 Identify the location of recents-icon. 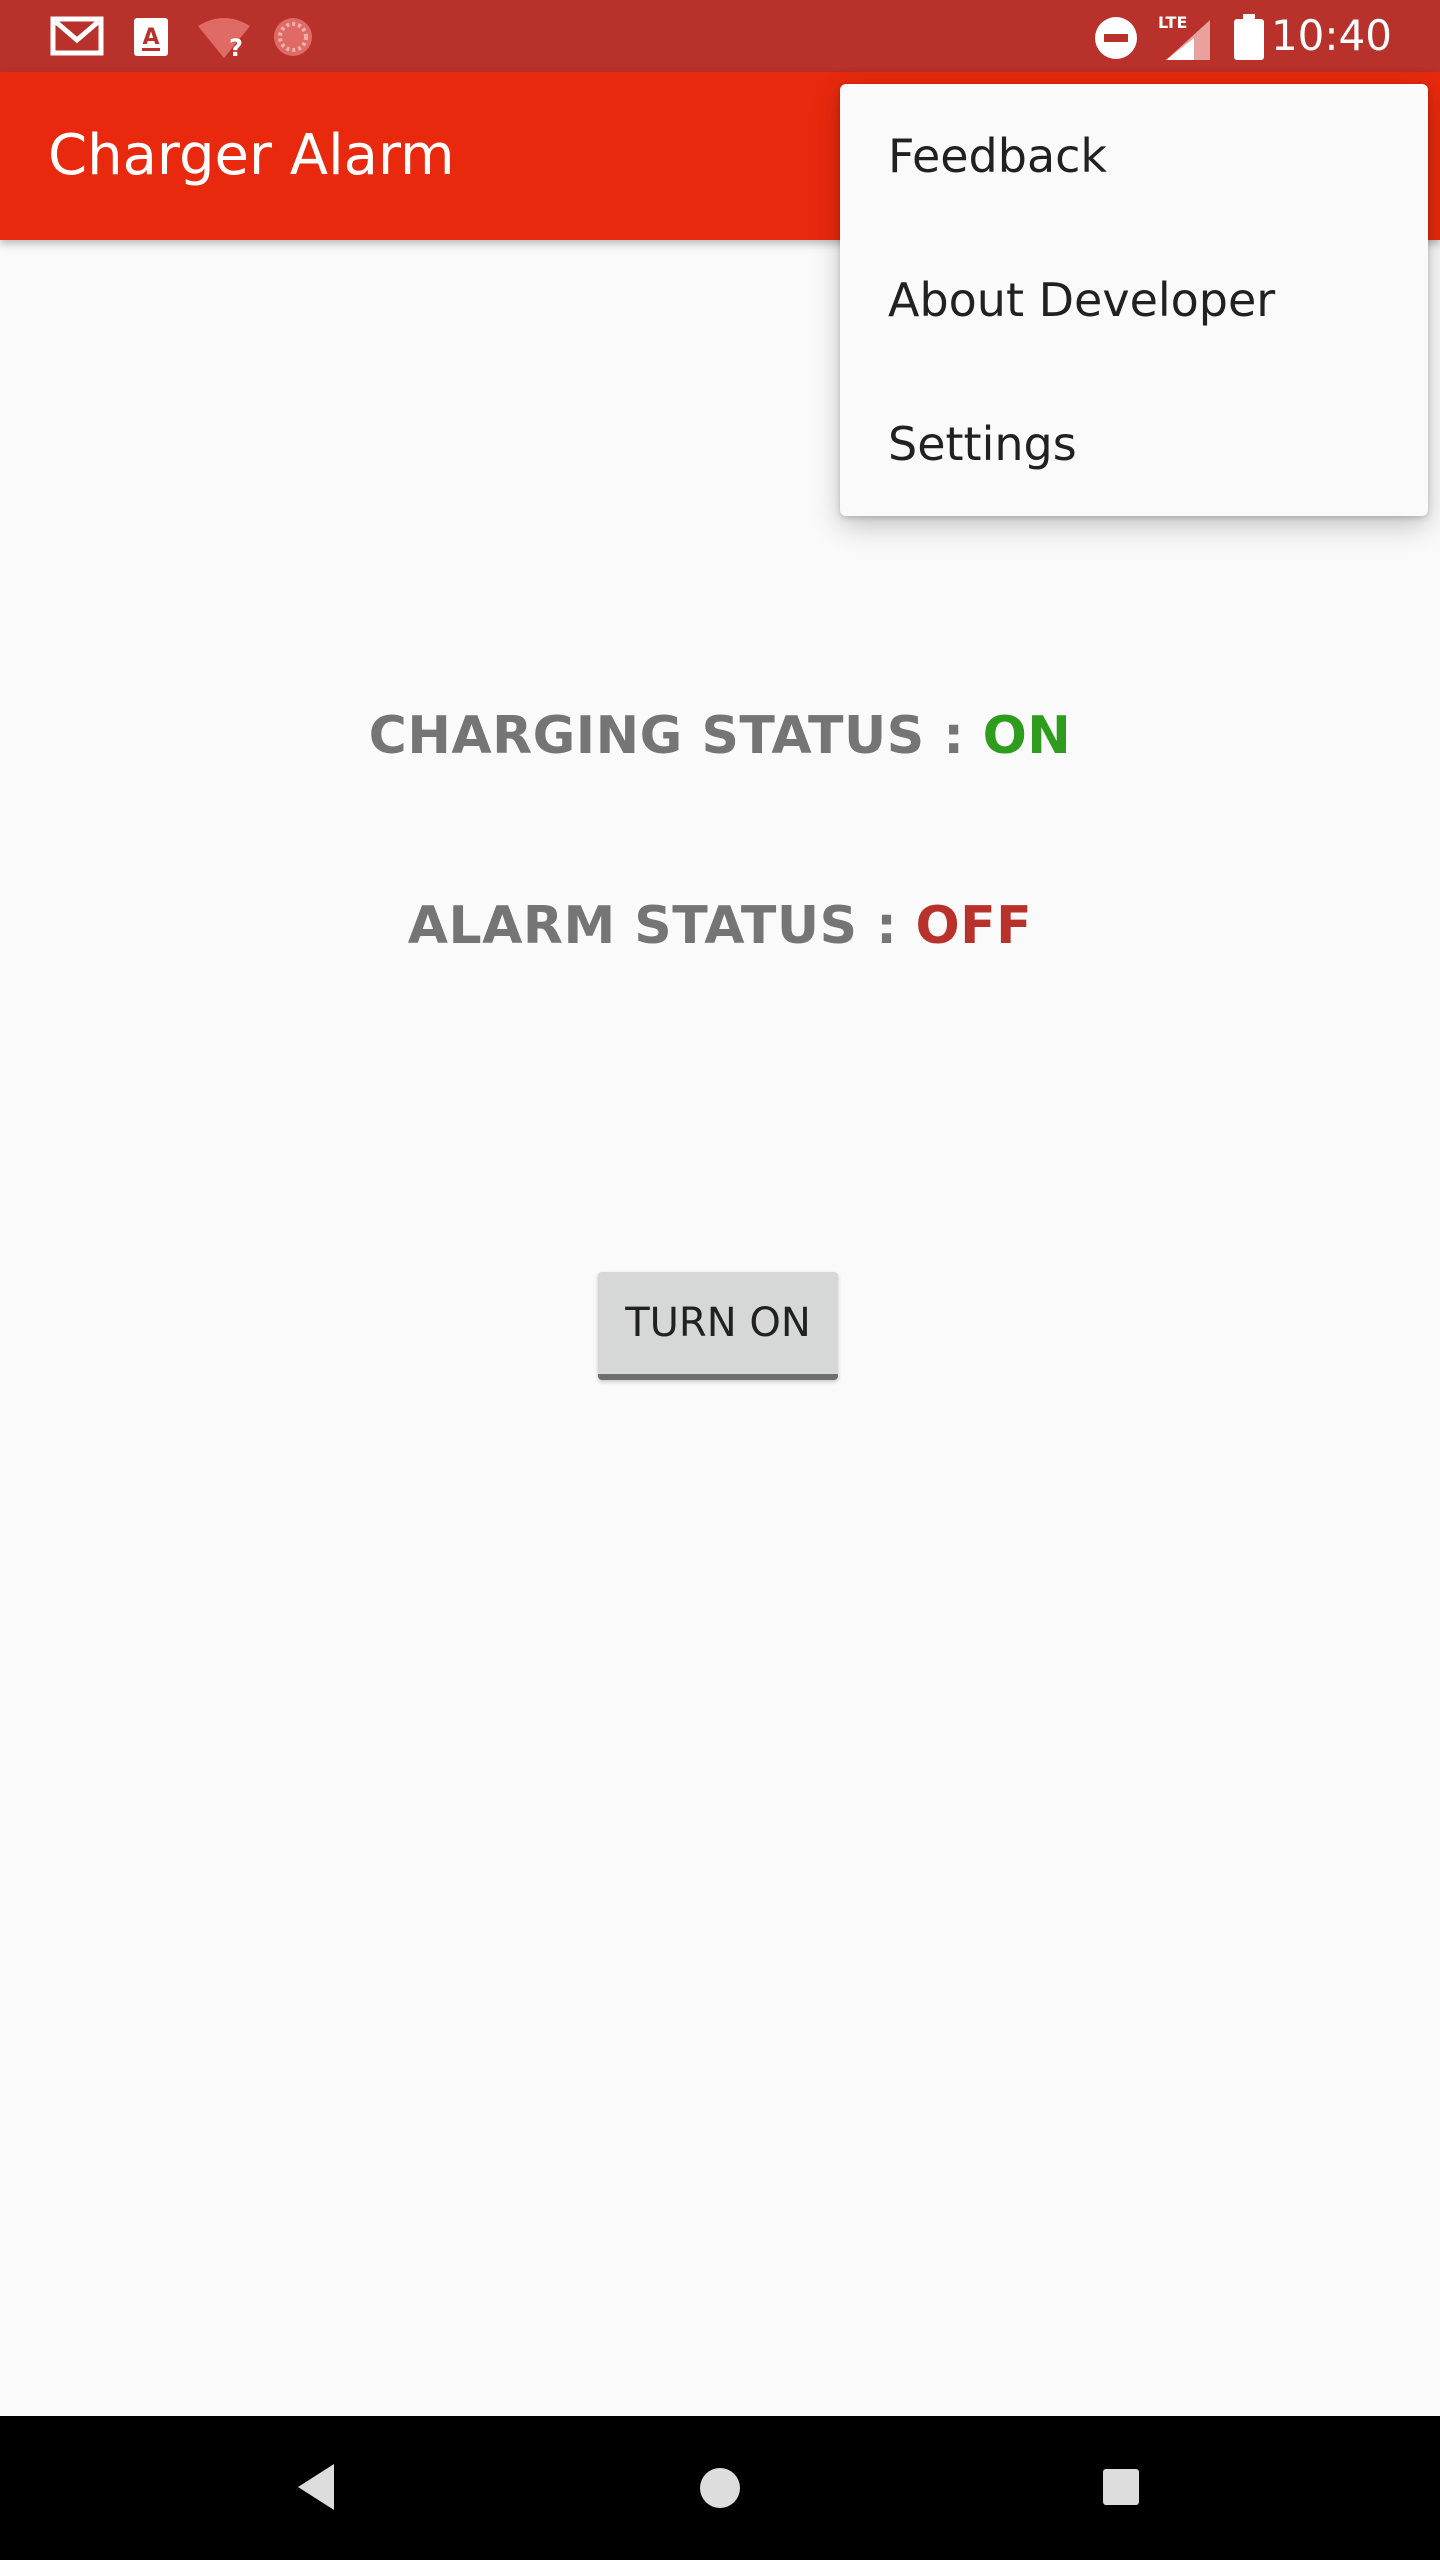
(1121, 2487).